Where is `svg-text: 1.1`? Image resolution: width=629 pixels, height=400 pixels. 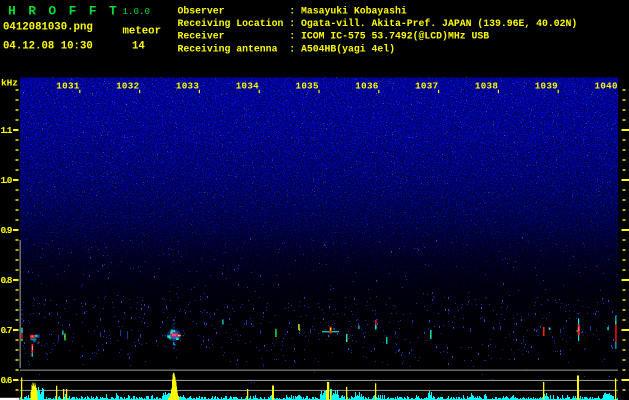
svg-text: 1.1 is located at coordinates (7, 130).